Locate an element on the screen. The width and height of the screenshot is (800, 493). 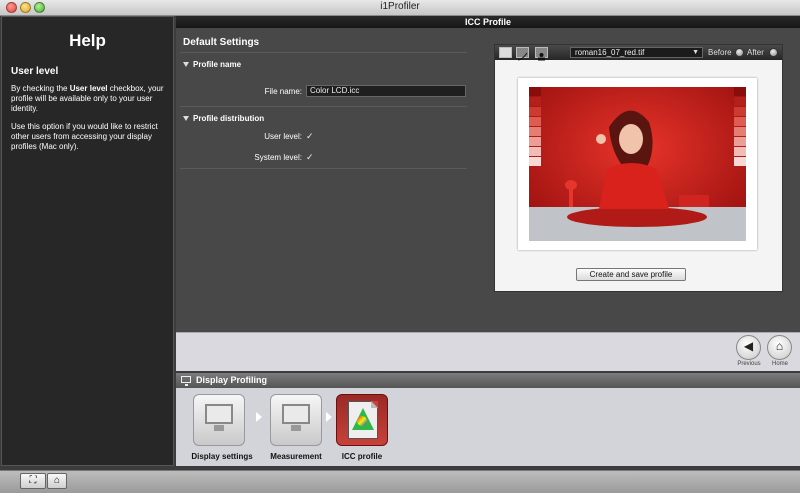
page-fold is located at coordinates (374, 404).